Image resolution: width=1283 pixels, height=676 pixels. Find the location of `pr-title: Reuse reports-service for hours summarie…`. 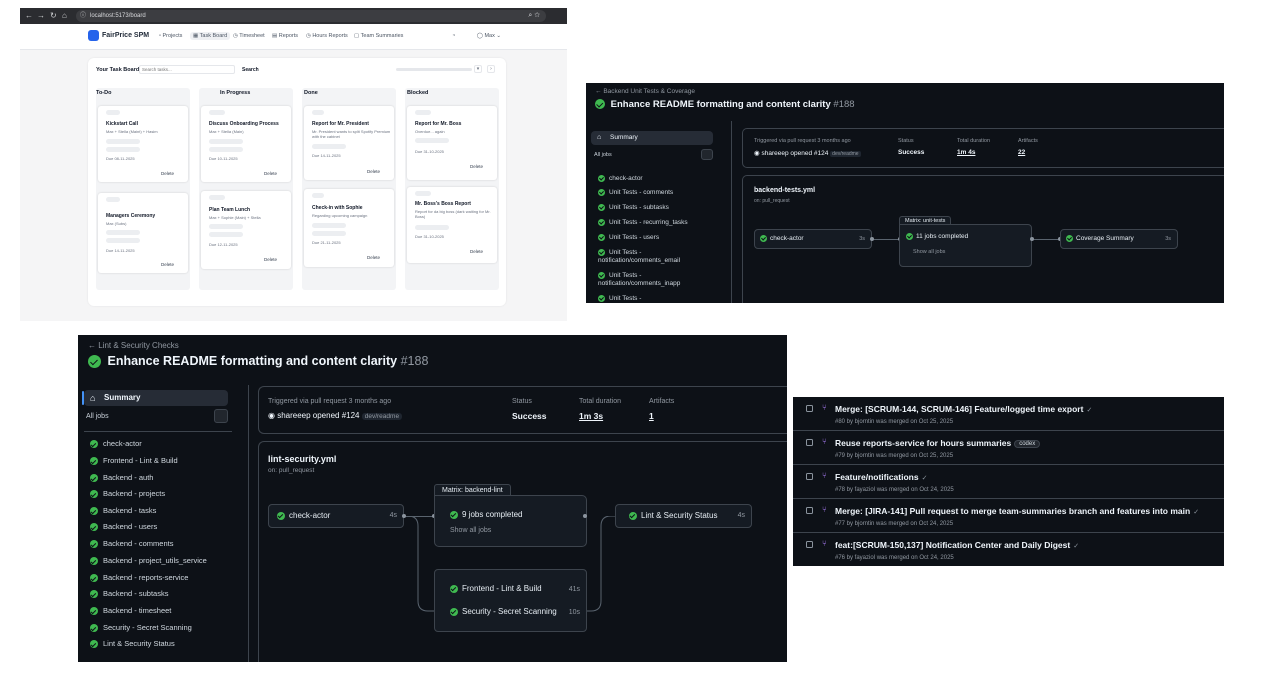

pr-title: Reuse reports-service for hours summarie… is located at coordinates (938, 443).